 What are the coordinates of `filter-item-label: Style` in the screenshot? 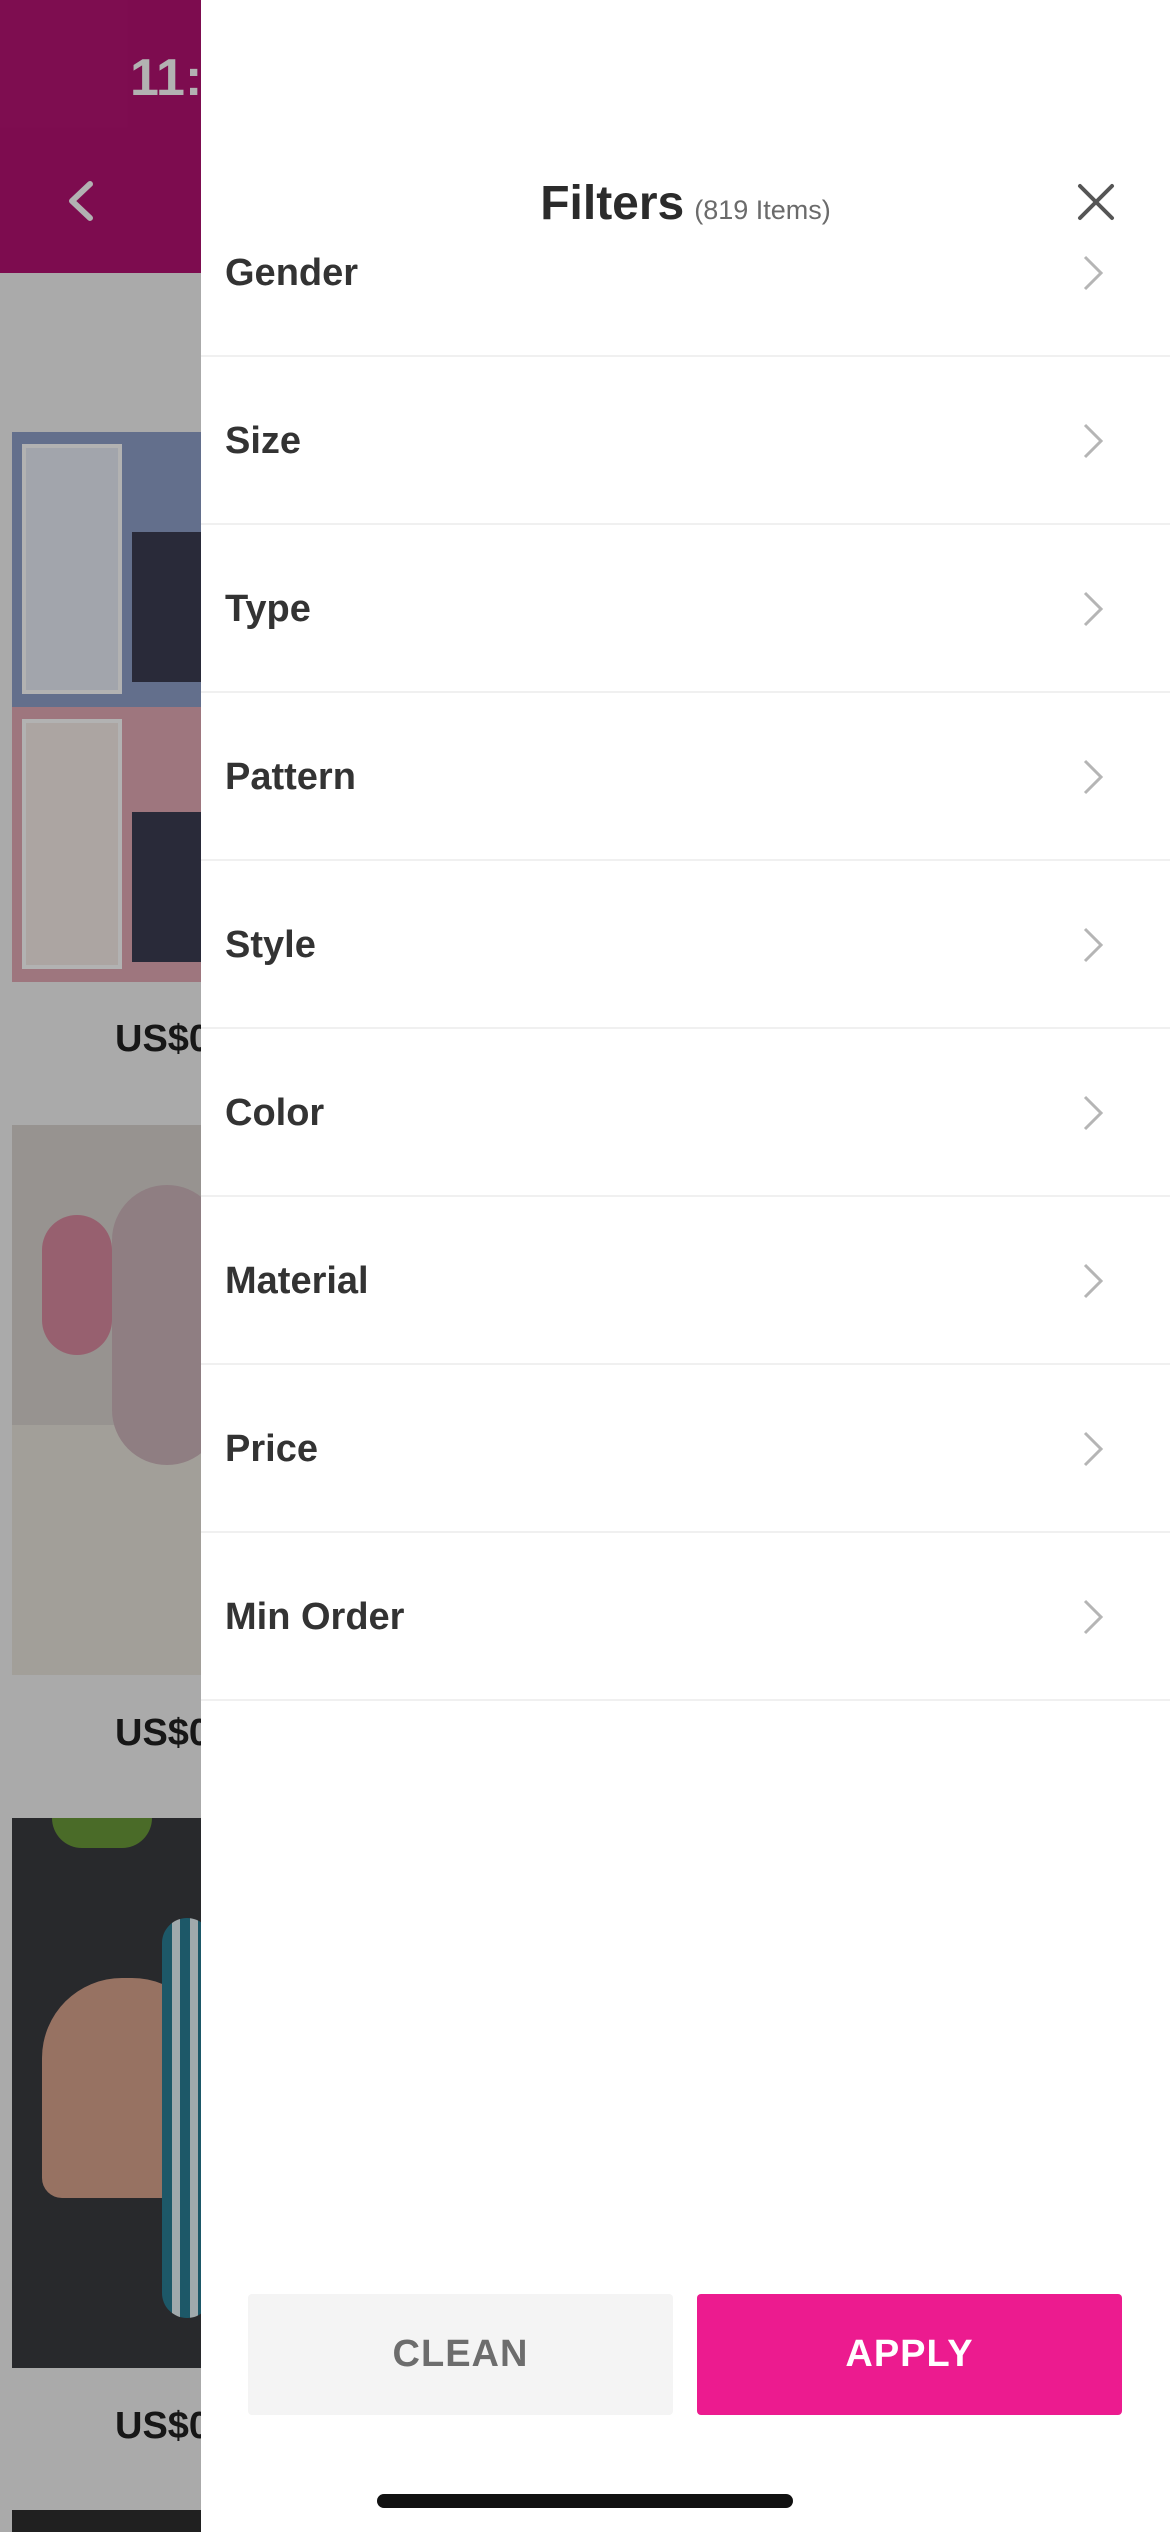 It's located at (270, 945).